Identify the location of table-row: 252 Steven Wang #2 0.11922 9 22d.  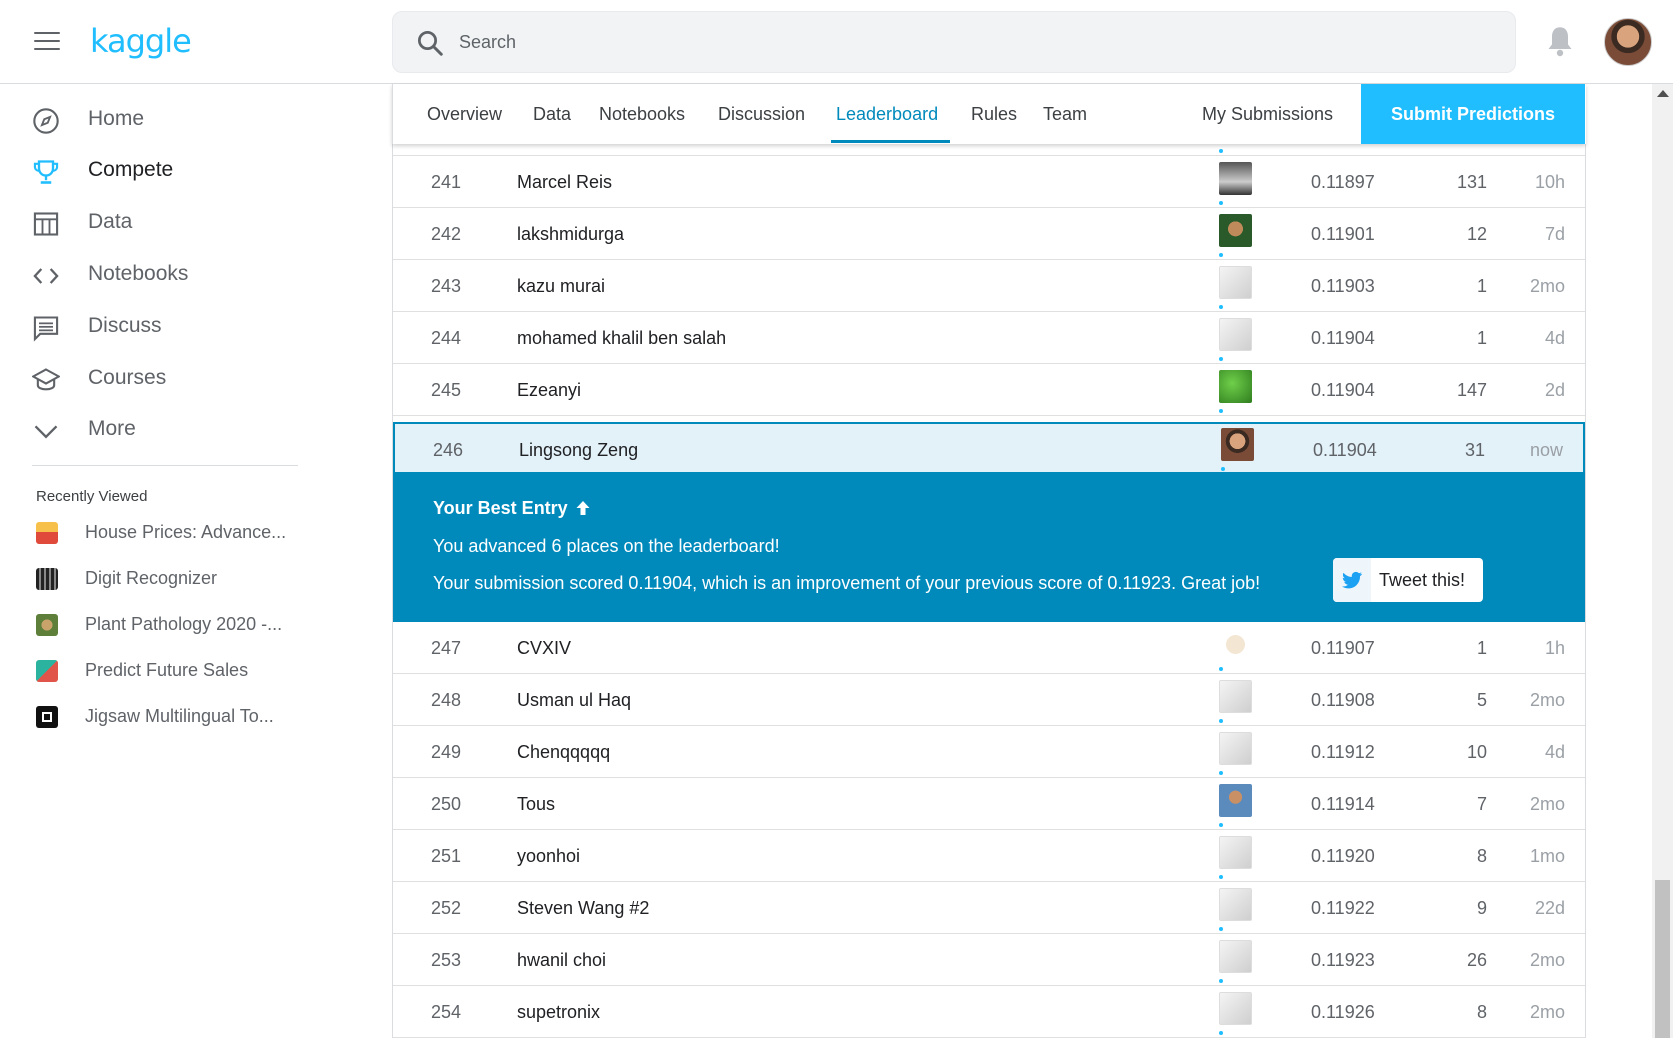
(989, 908).